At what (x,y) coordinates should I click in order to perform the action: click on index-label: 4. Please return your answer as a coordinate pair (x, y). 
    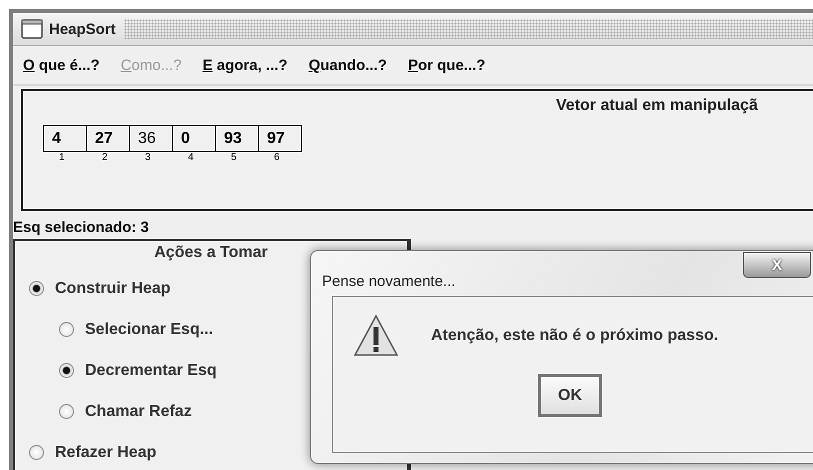
    Looking at the image, I should click on (191, 158).